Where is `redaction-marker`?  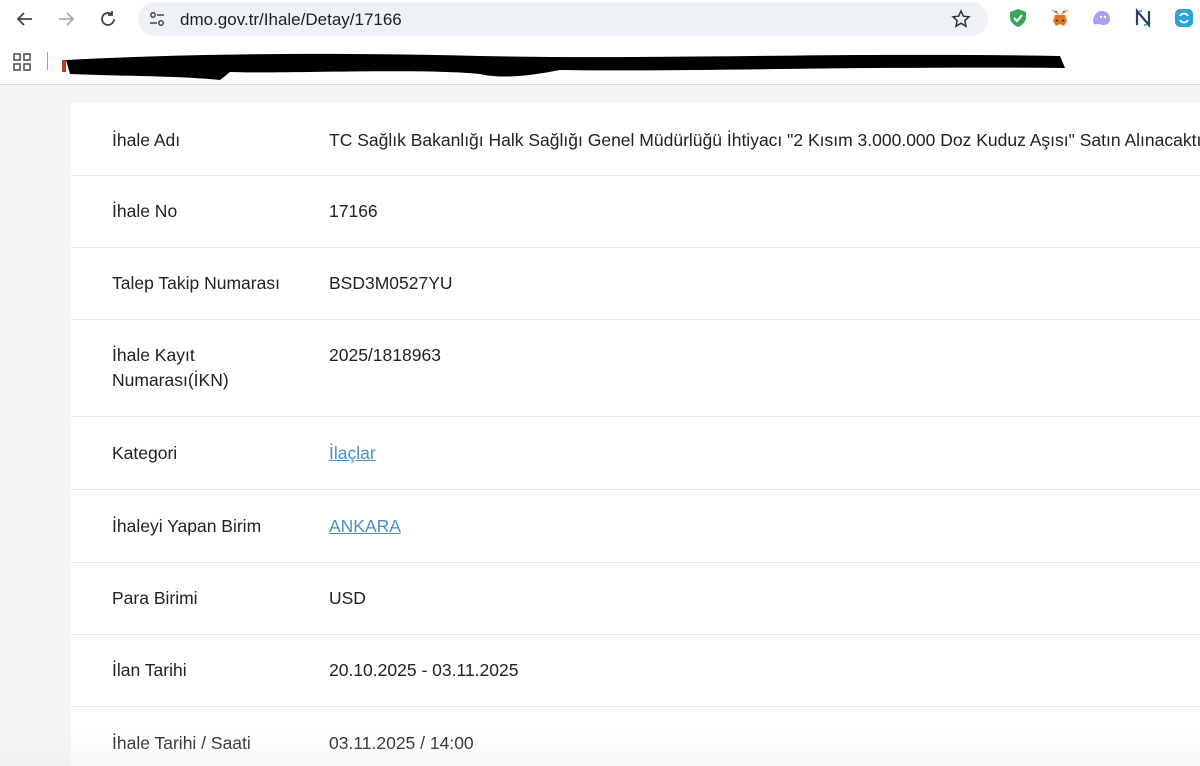
redaction-marker is located at coordinates (563, 66).